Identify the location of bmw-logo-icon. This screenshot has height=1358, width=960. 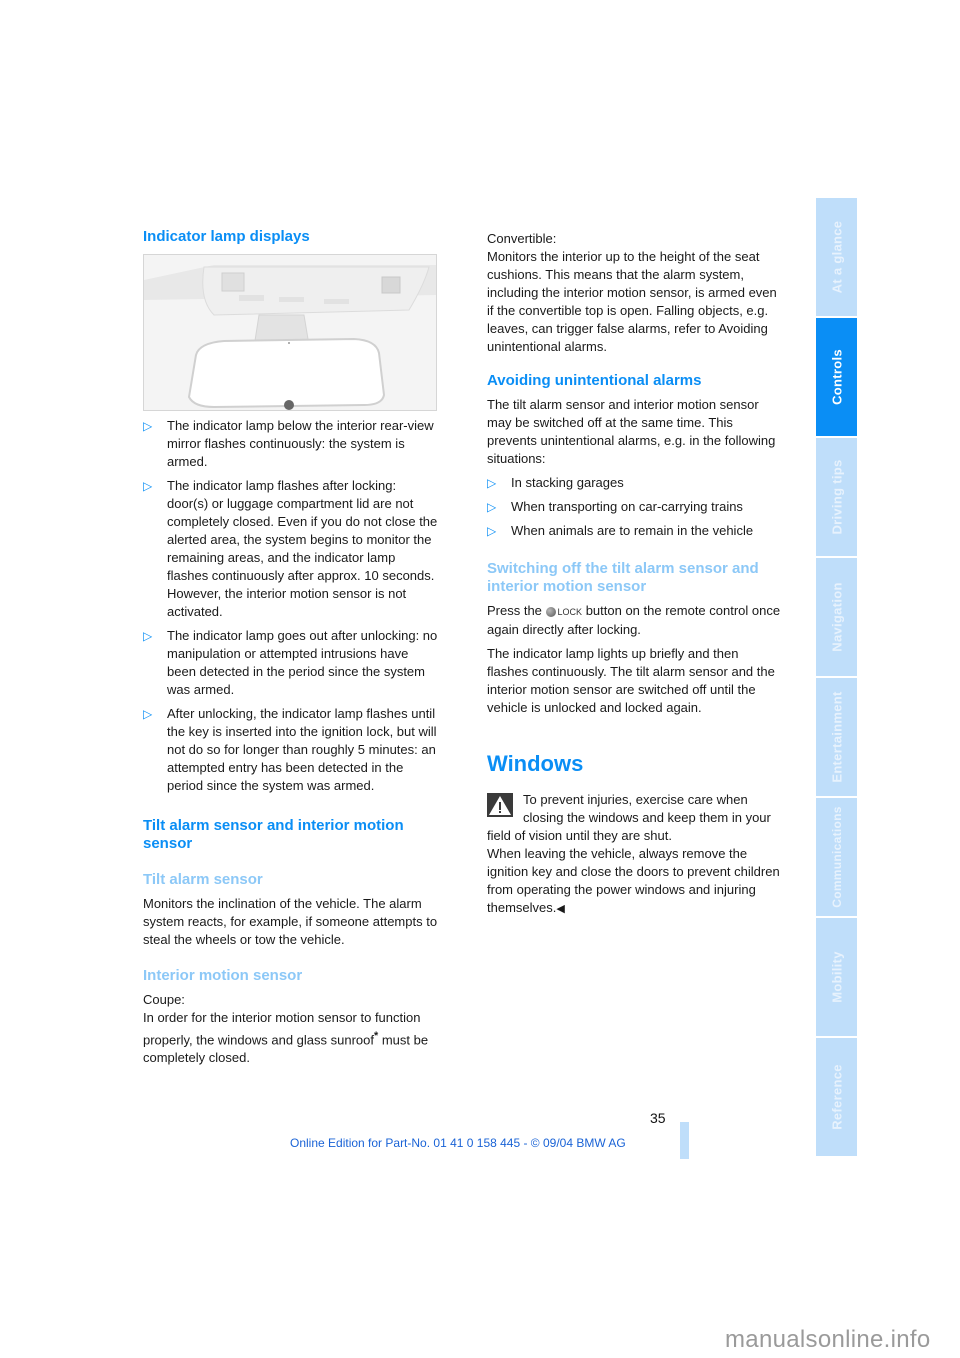
(550, 611).